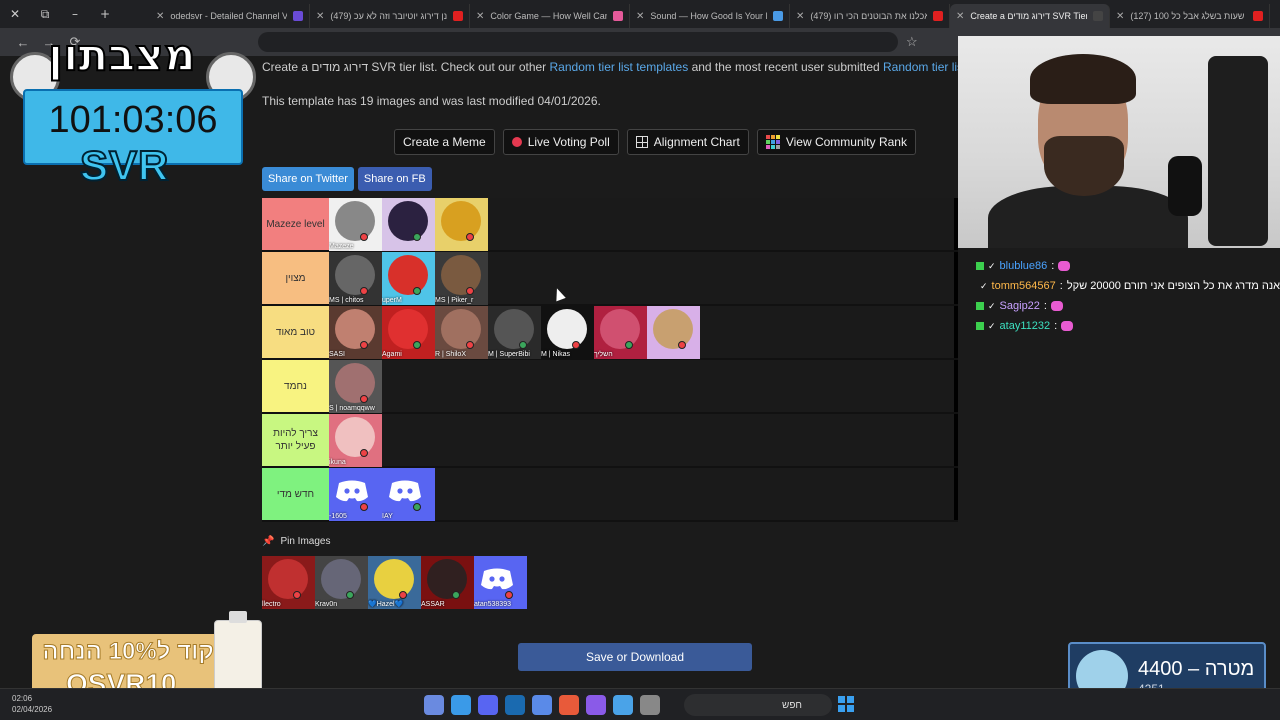  Describe the element at coordinates (641, 386) in the screenshot. I see `tier-items: S | noamqqww` at that location.